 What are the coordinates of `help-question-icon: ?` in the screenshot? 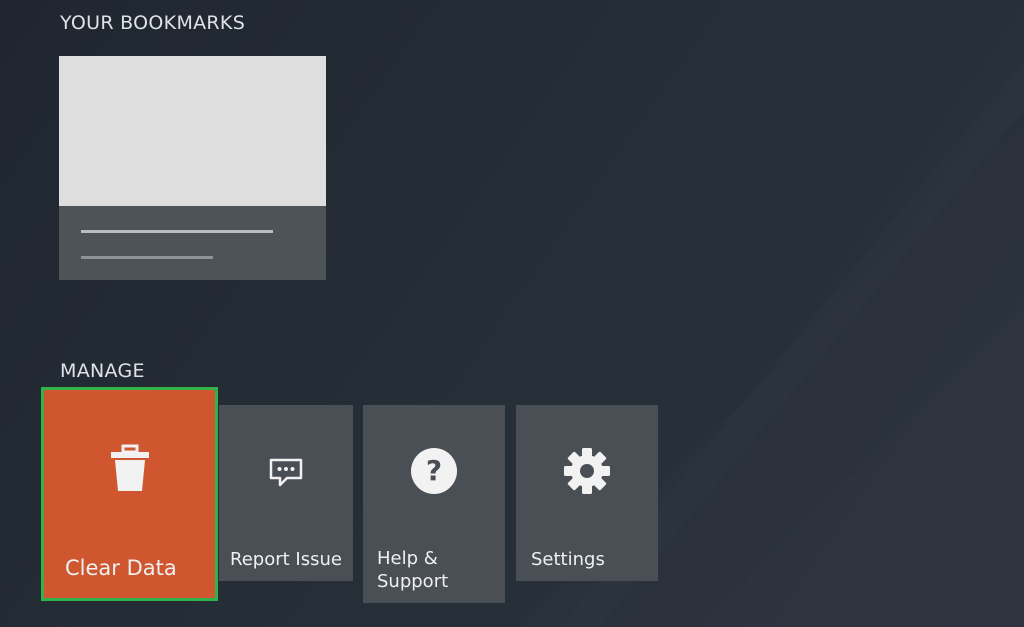 It's located at (434, 471).